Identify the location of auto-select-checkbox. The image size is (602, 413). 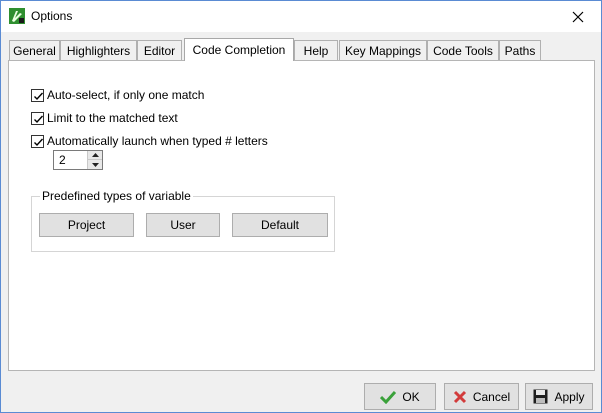
(37, 95).